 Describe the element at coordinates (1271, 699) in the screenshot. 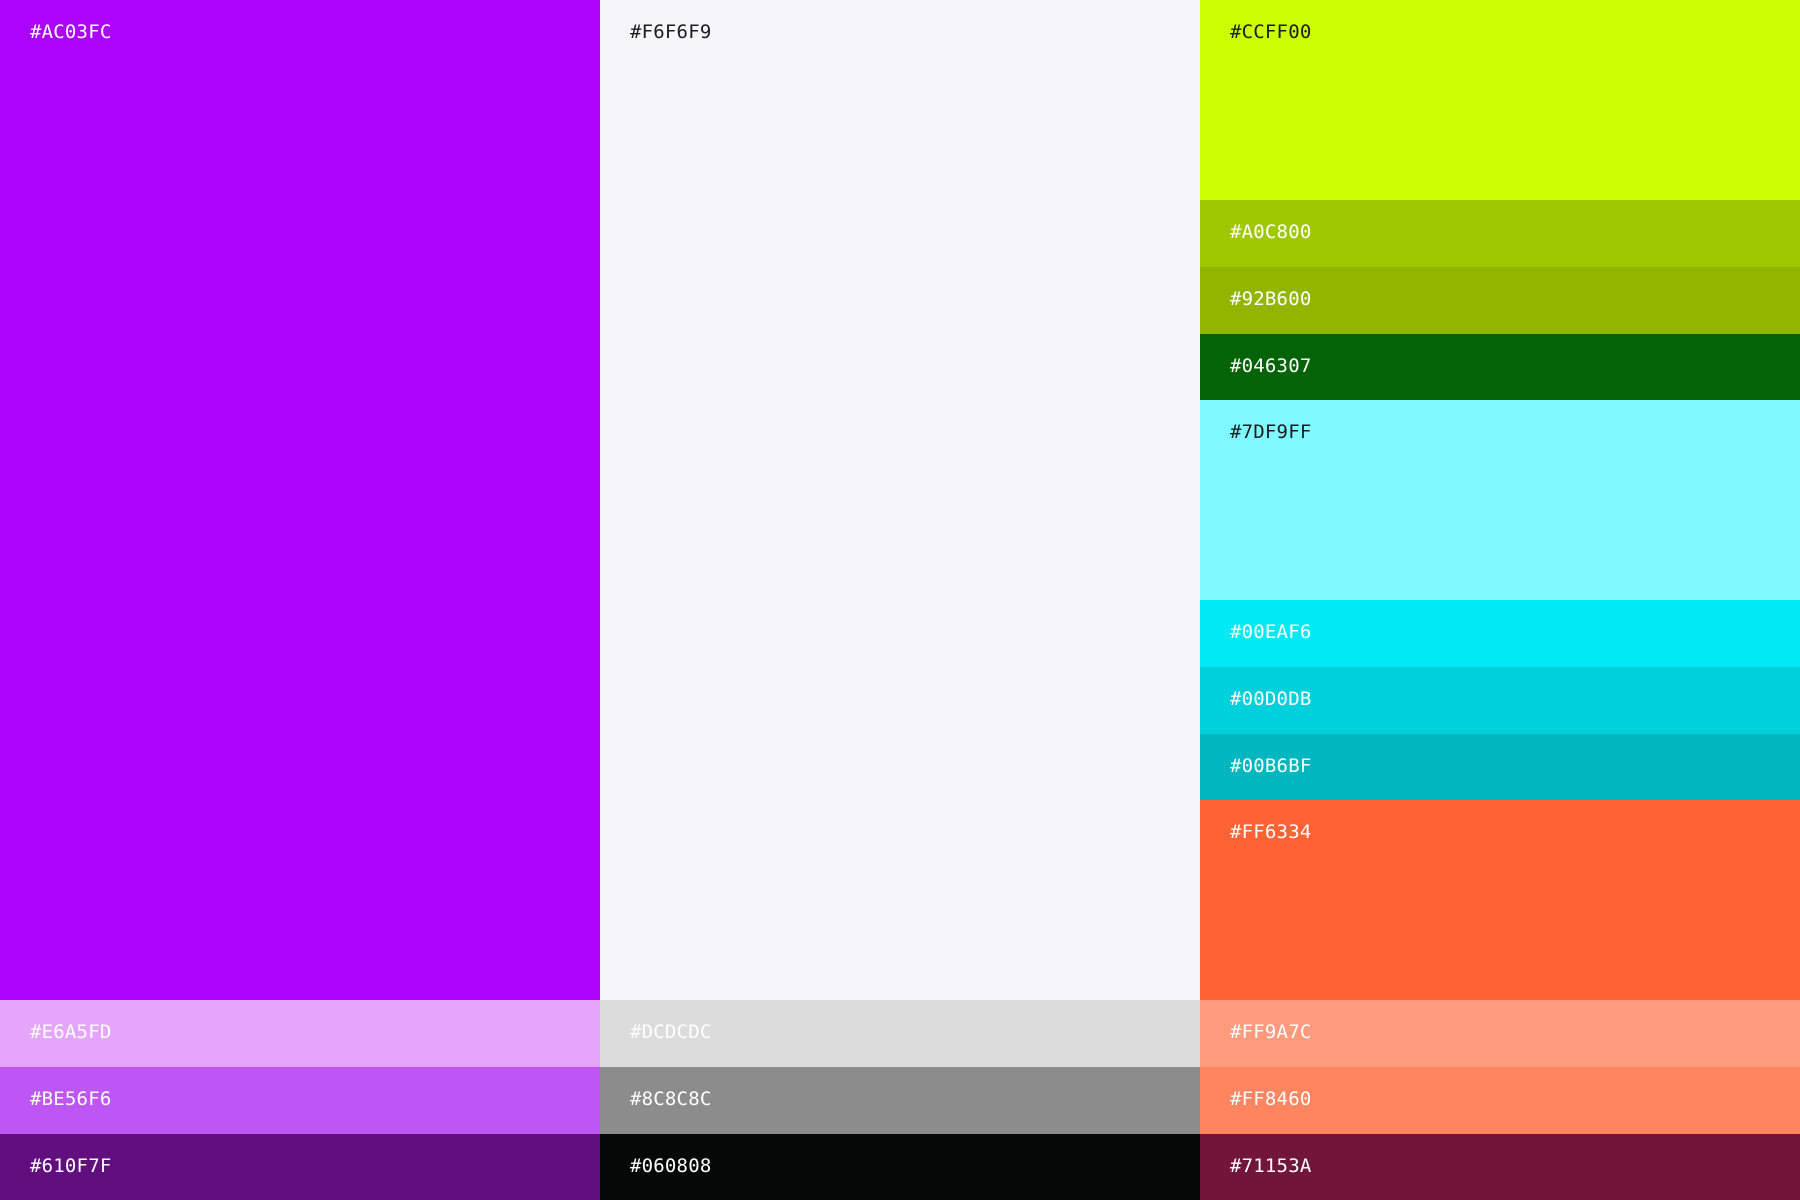

I see `swatch-hex-label: #00D0DB` at that location.